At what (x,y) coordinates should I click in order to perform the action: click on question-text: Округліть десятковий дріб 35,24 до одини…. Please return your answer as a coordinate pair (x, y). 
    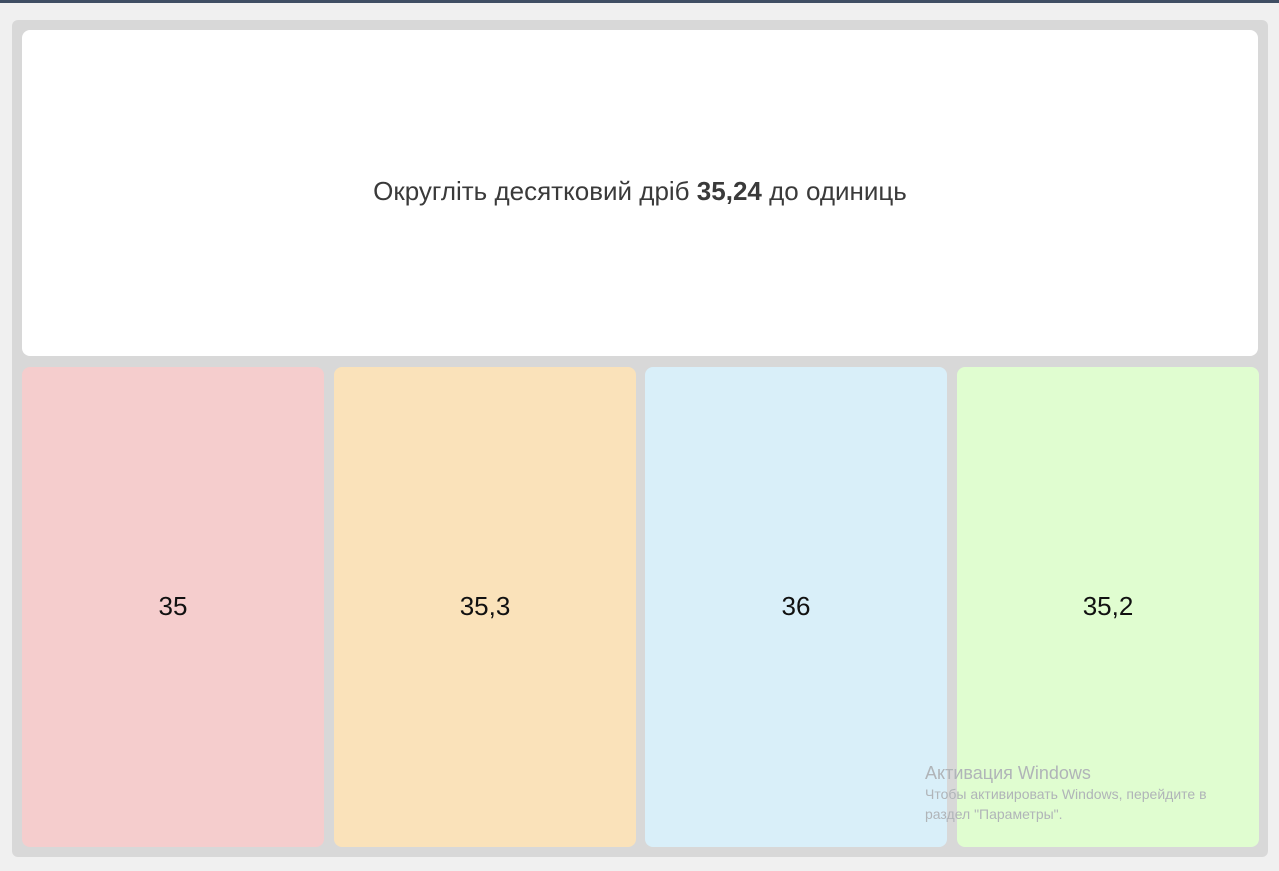
    Looking at the image, I should click on (640, 191).